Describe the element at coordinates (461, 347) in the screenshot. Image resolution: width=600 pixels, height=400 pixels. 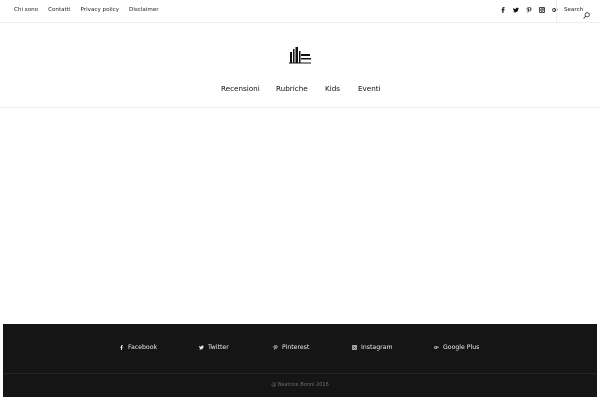
I see `footer-google-plus-label: Google Plus` at that location.